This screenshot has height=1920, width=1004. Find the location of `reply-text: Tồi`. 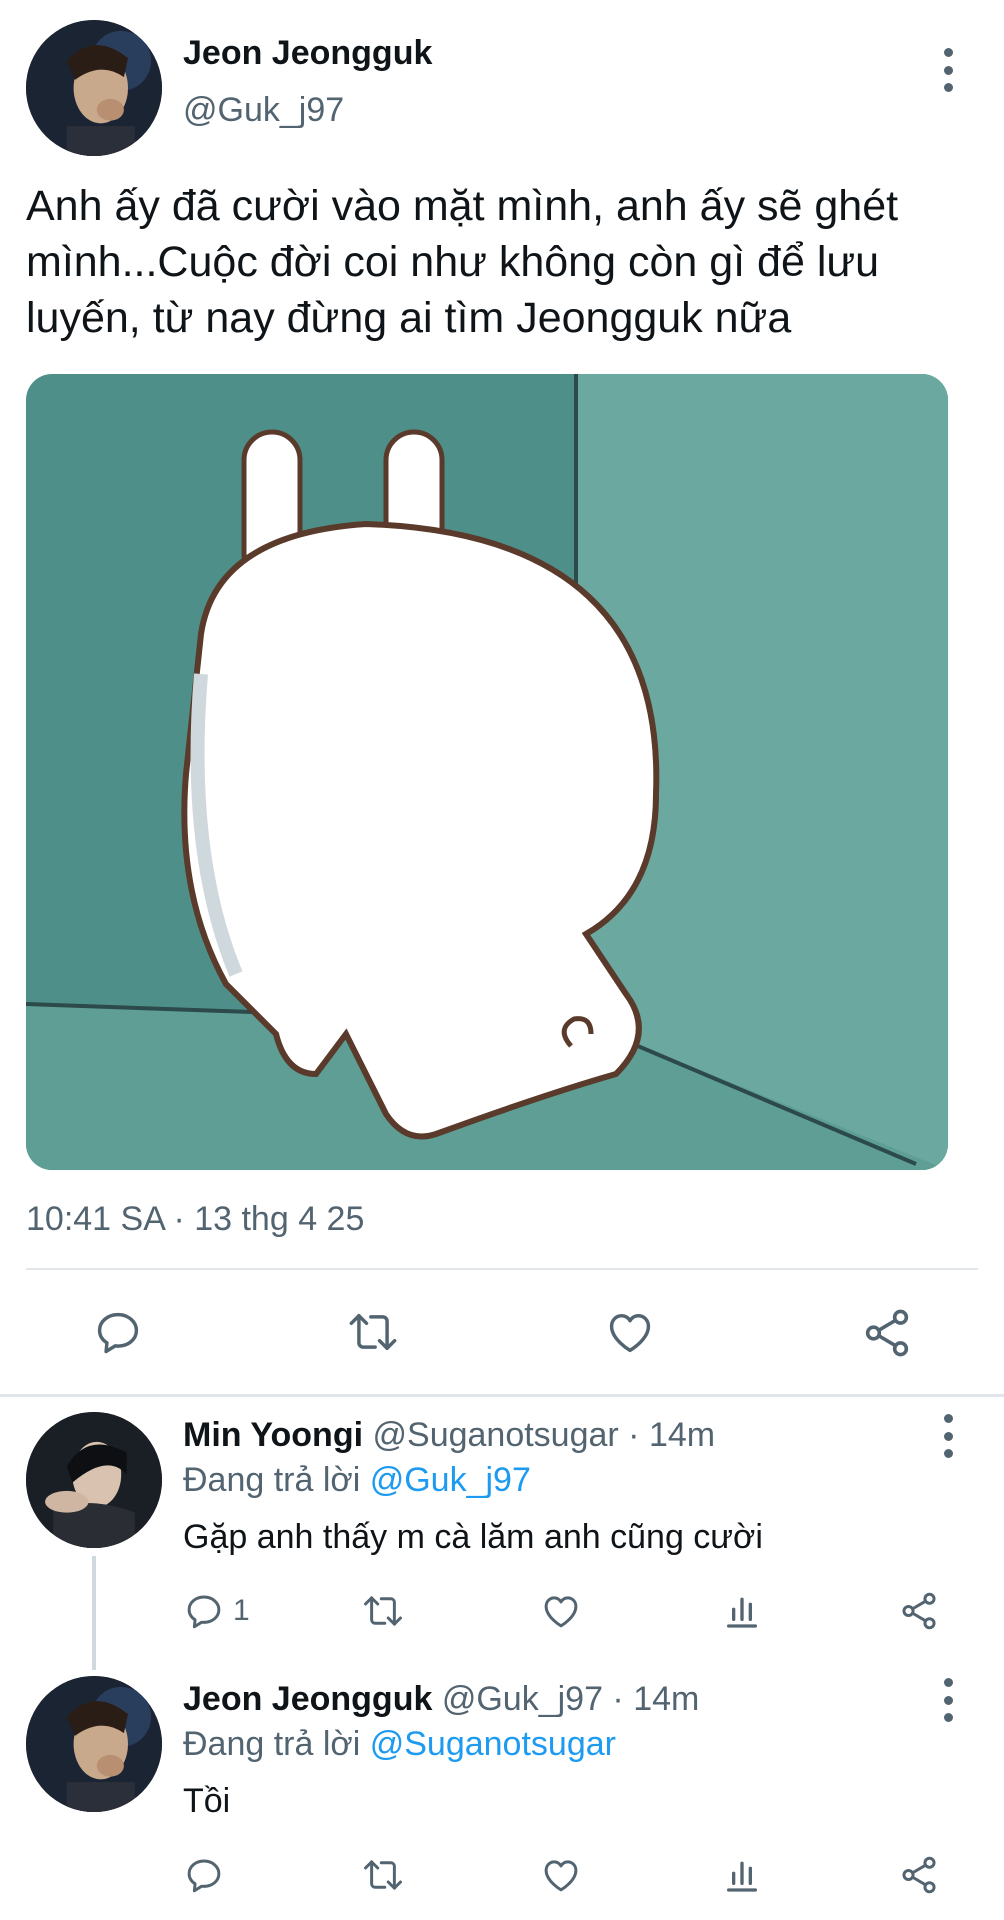

reply-text: Tồi is located at coordinates (207, 1801).